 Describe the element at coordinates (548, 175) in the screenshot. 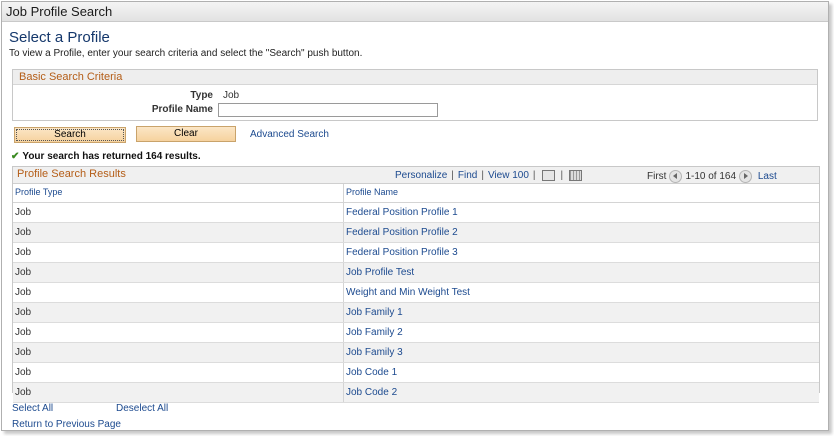

I see `new-window-icon` at that location.